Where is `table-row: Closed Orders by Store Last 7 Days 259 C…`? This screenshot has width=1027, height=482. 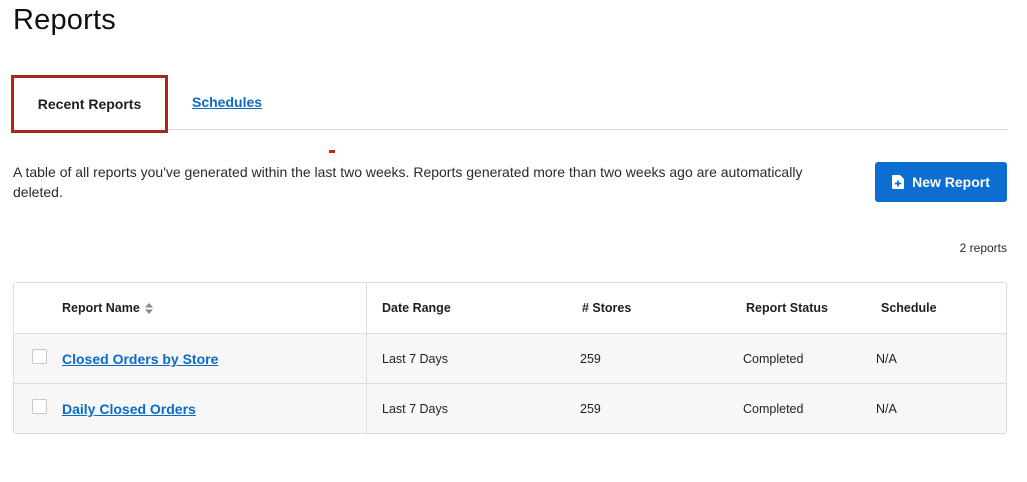
table-row: Closed Orders by Store Last 7 Days 259 C… is located at coordinates (510, 358).